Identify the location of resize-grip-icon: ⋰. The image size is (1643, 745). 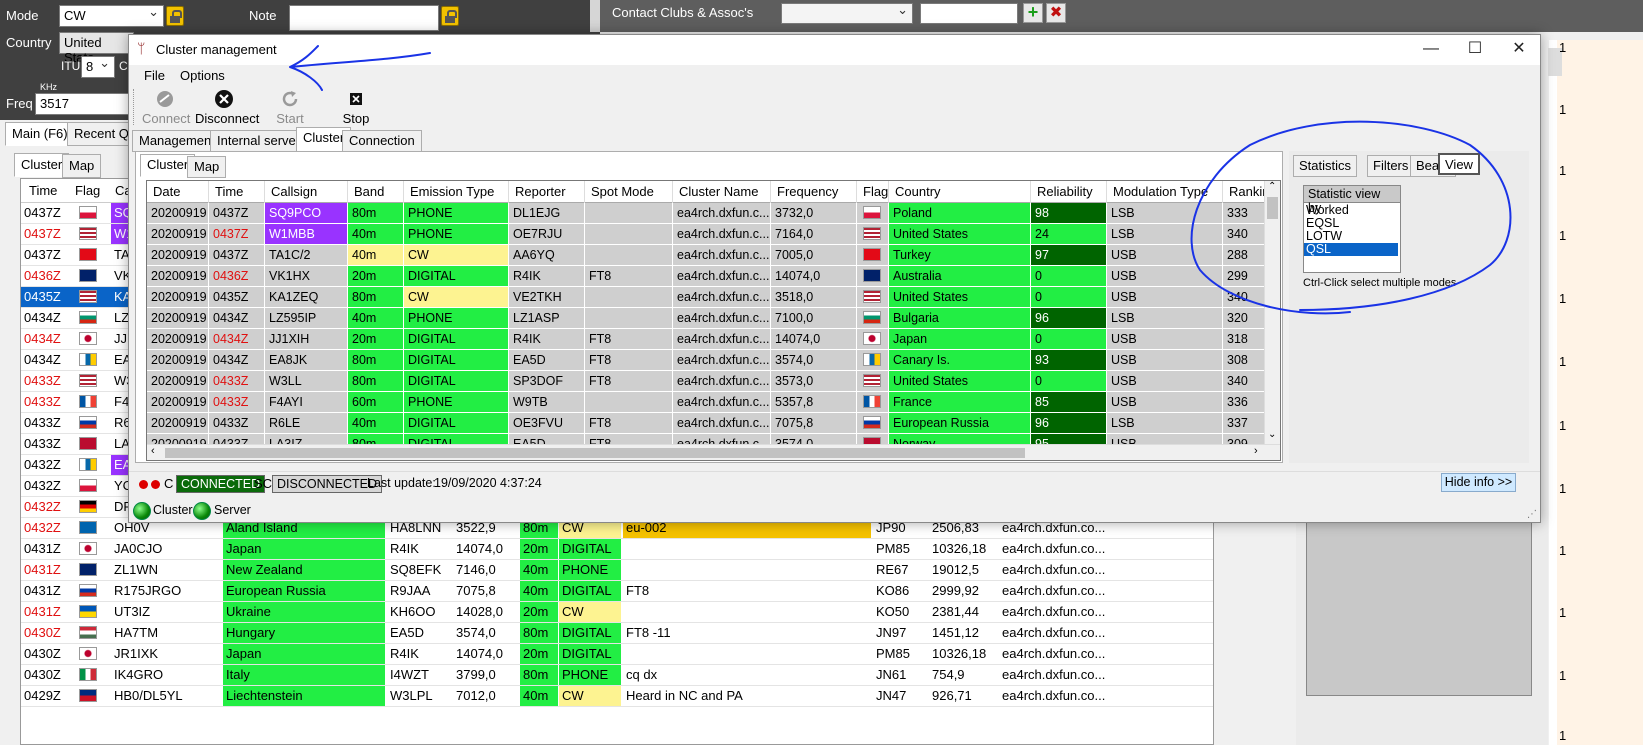
(1532, 514).